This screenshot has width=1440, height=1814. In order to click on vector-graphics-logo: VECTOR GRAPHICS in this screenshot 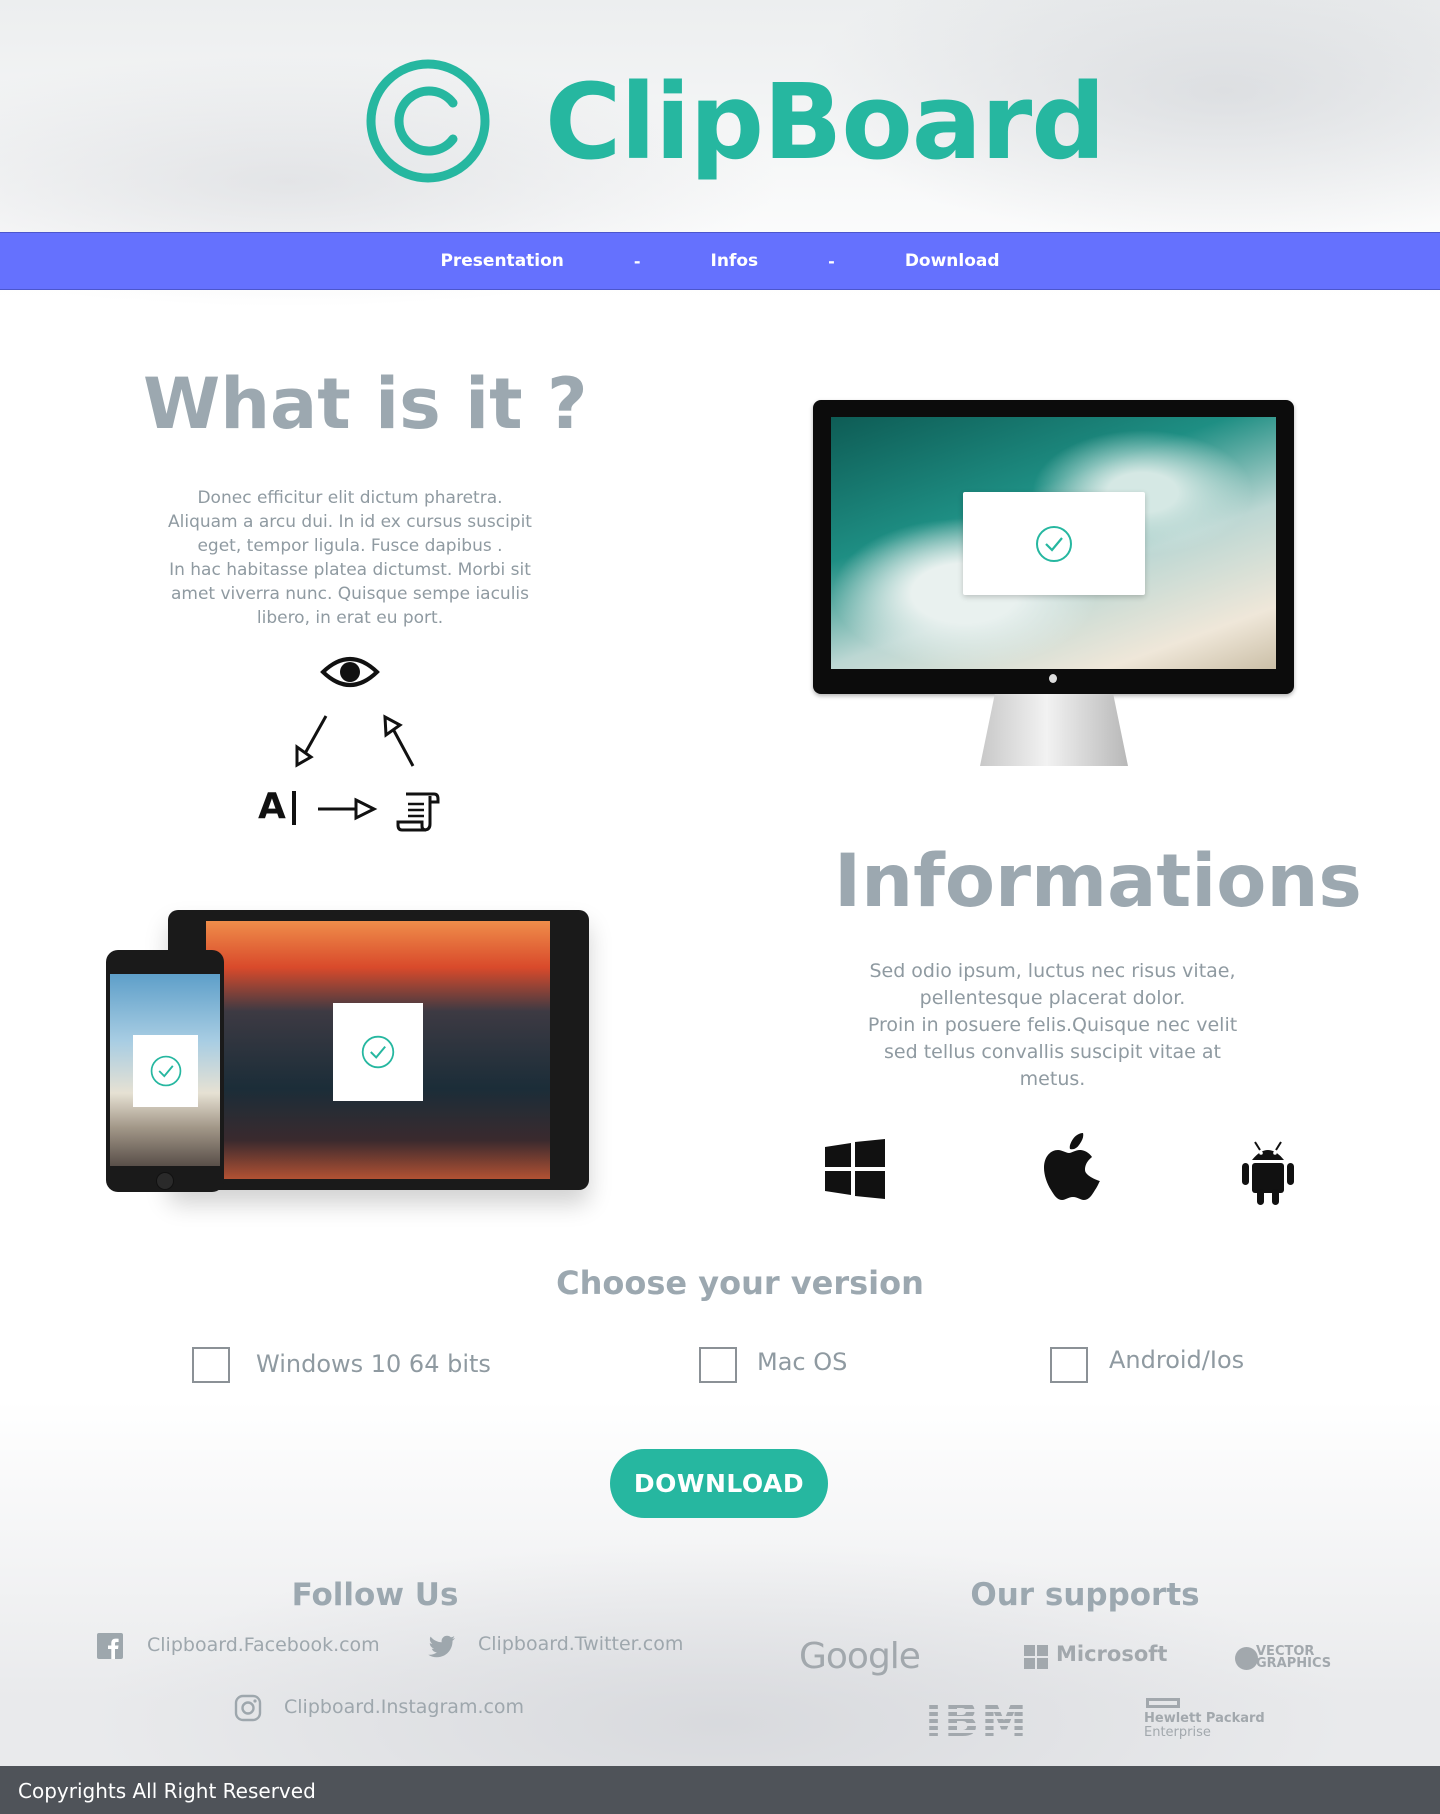, I will do `click(1294, 1658)`.